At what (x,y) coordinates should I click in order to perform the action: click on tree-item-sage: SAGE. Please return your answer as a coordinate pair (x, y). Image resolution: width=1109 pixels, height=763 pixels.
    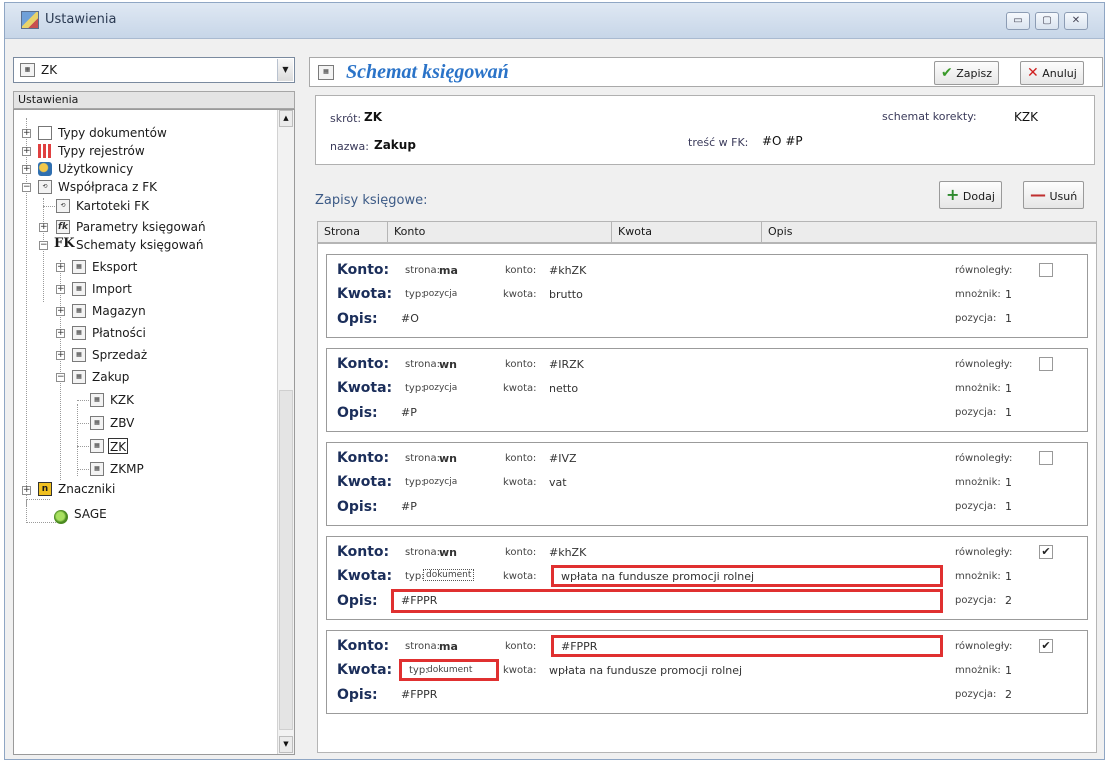
    Looking at the image, I should click on (90, 514).